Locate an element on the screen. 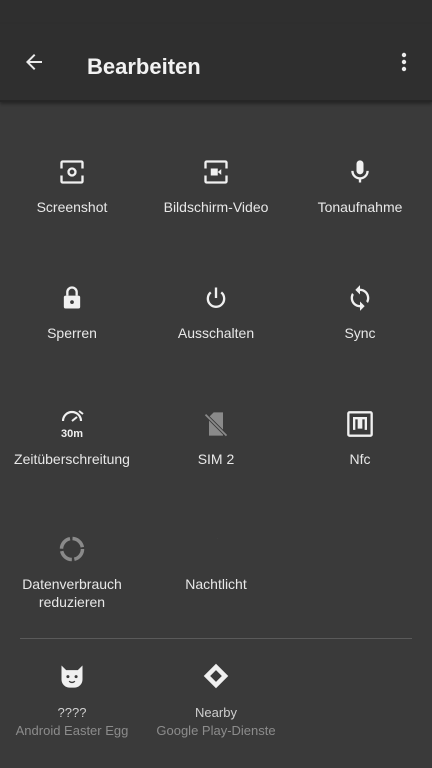  sync-icon is located at coordinates (360, 298).